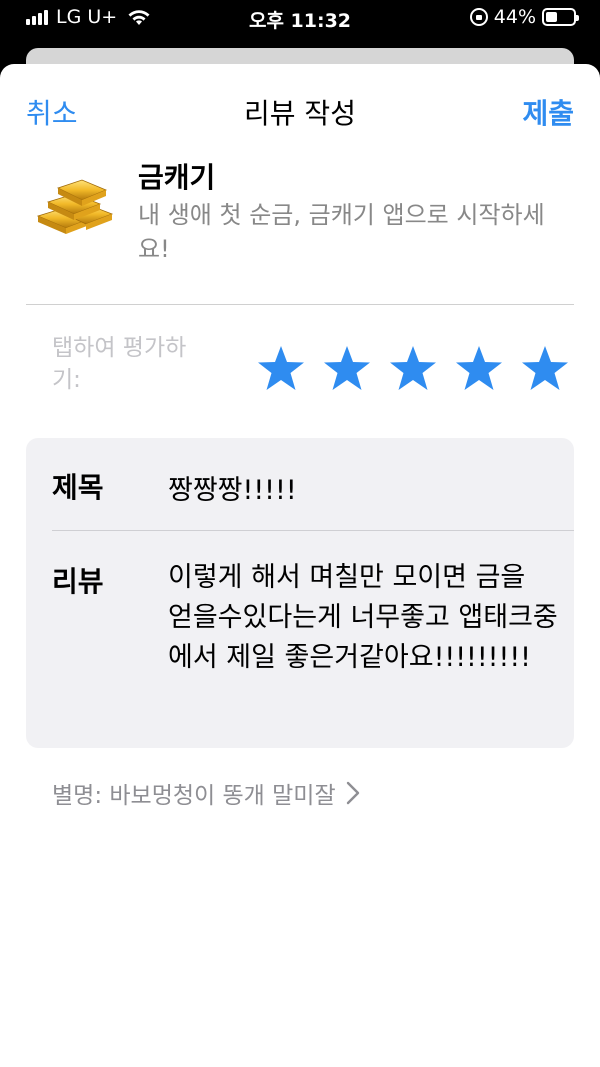 The height and width of the screenshot is (1067, 600). I want to click on battery-fill, so click(552, 17).